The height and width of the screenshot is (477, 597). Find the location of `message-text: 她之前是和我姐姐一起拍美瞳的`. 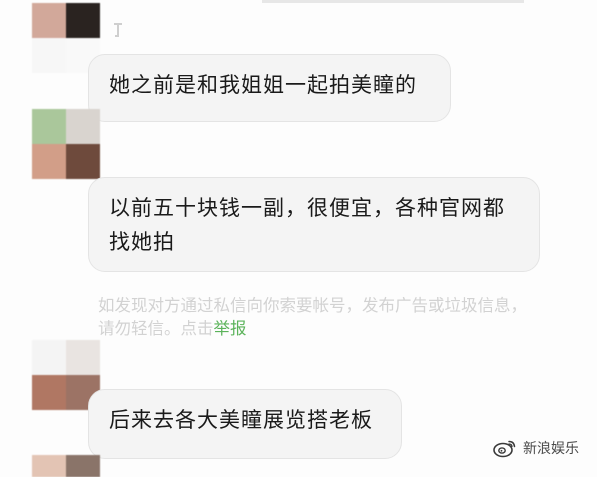

message-text: 她之前是和我姐姐一起拍美瞳的 is located at coordinates (263, 85).